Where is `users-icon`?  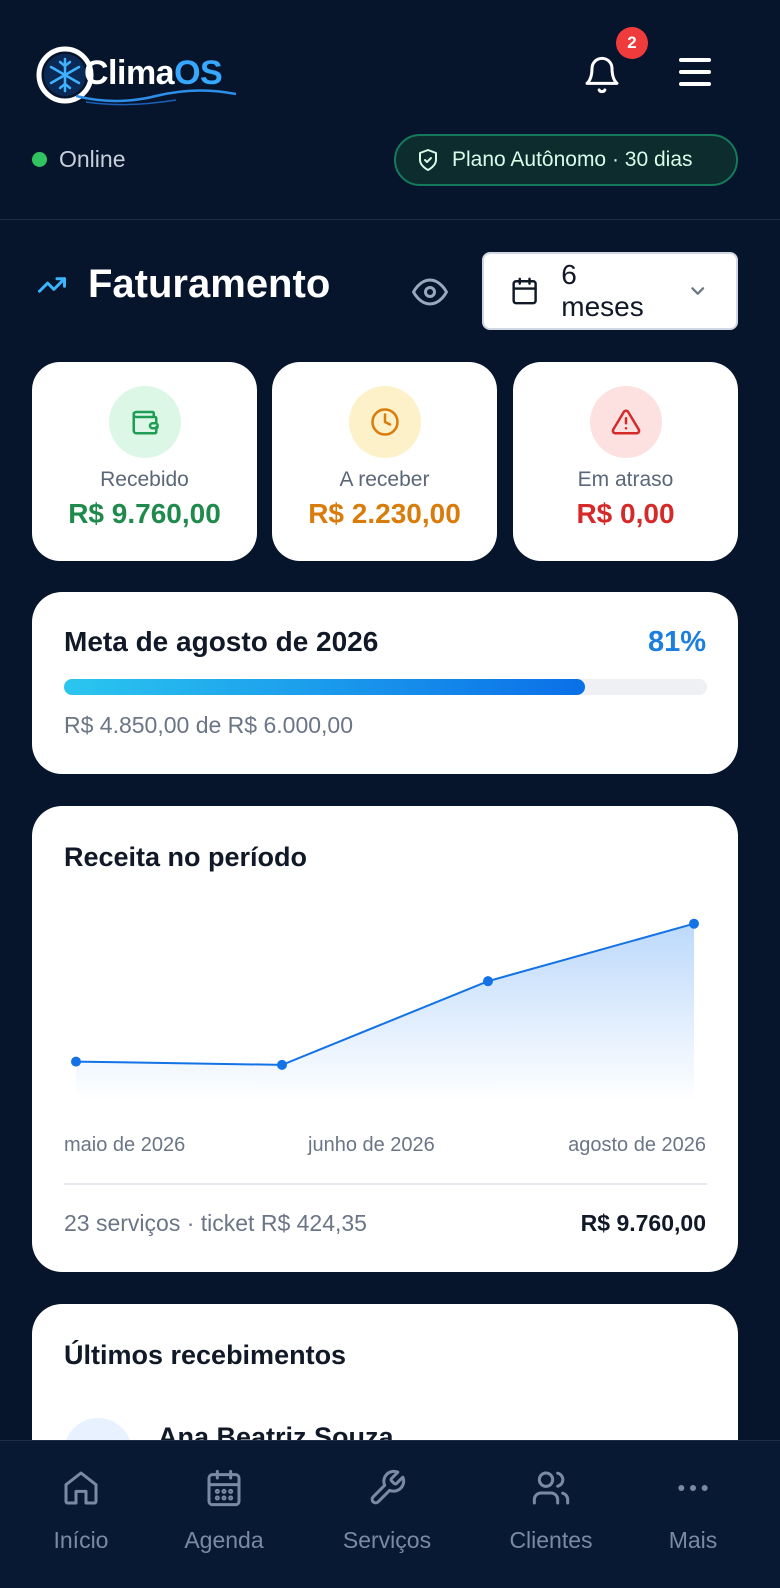 users-icon is located at coordinates (551, 1488).